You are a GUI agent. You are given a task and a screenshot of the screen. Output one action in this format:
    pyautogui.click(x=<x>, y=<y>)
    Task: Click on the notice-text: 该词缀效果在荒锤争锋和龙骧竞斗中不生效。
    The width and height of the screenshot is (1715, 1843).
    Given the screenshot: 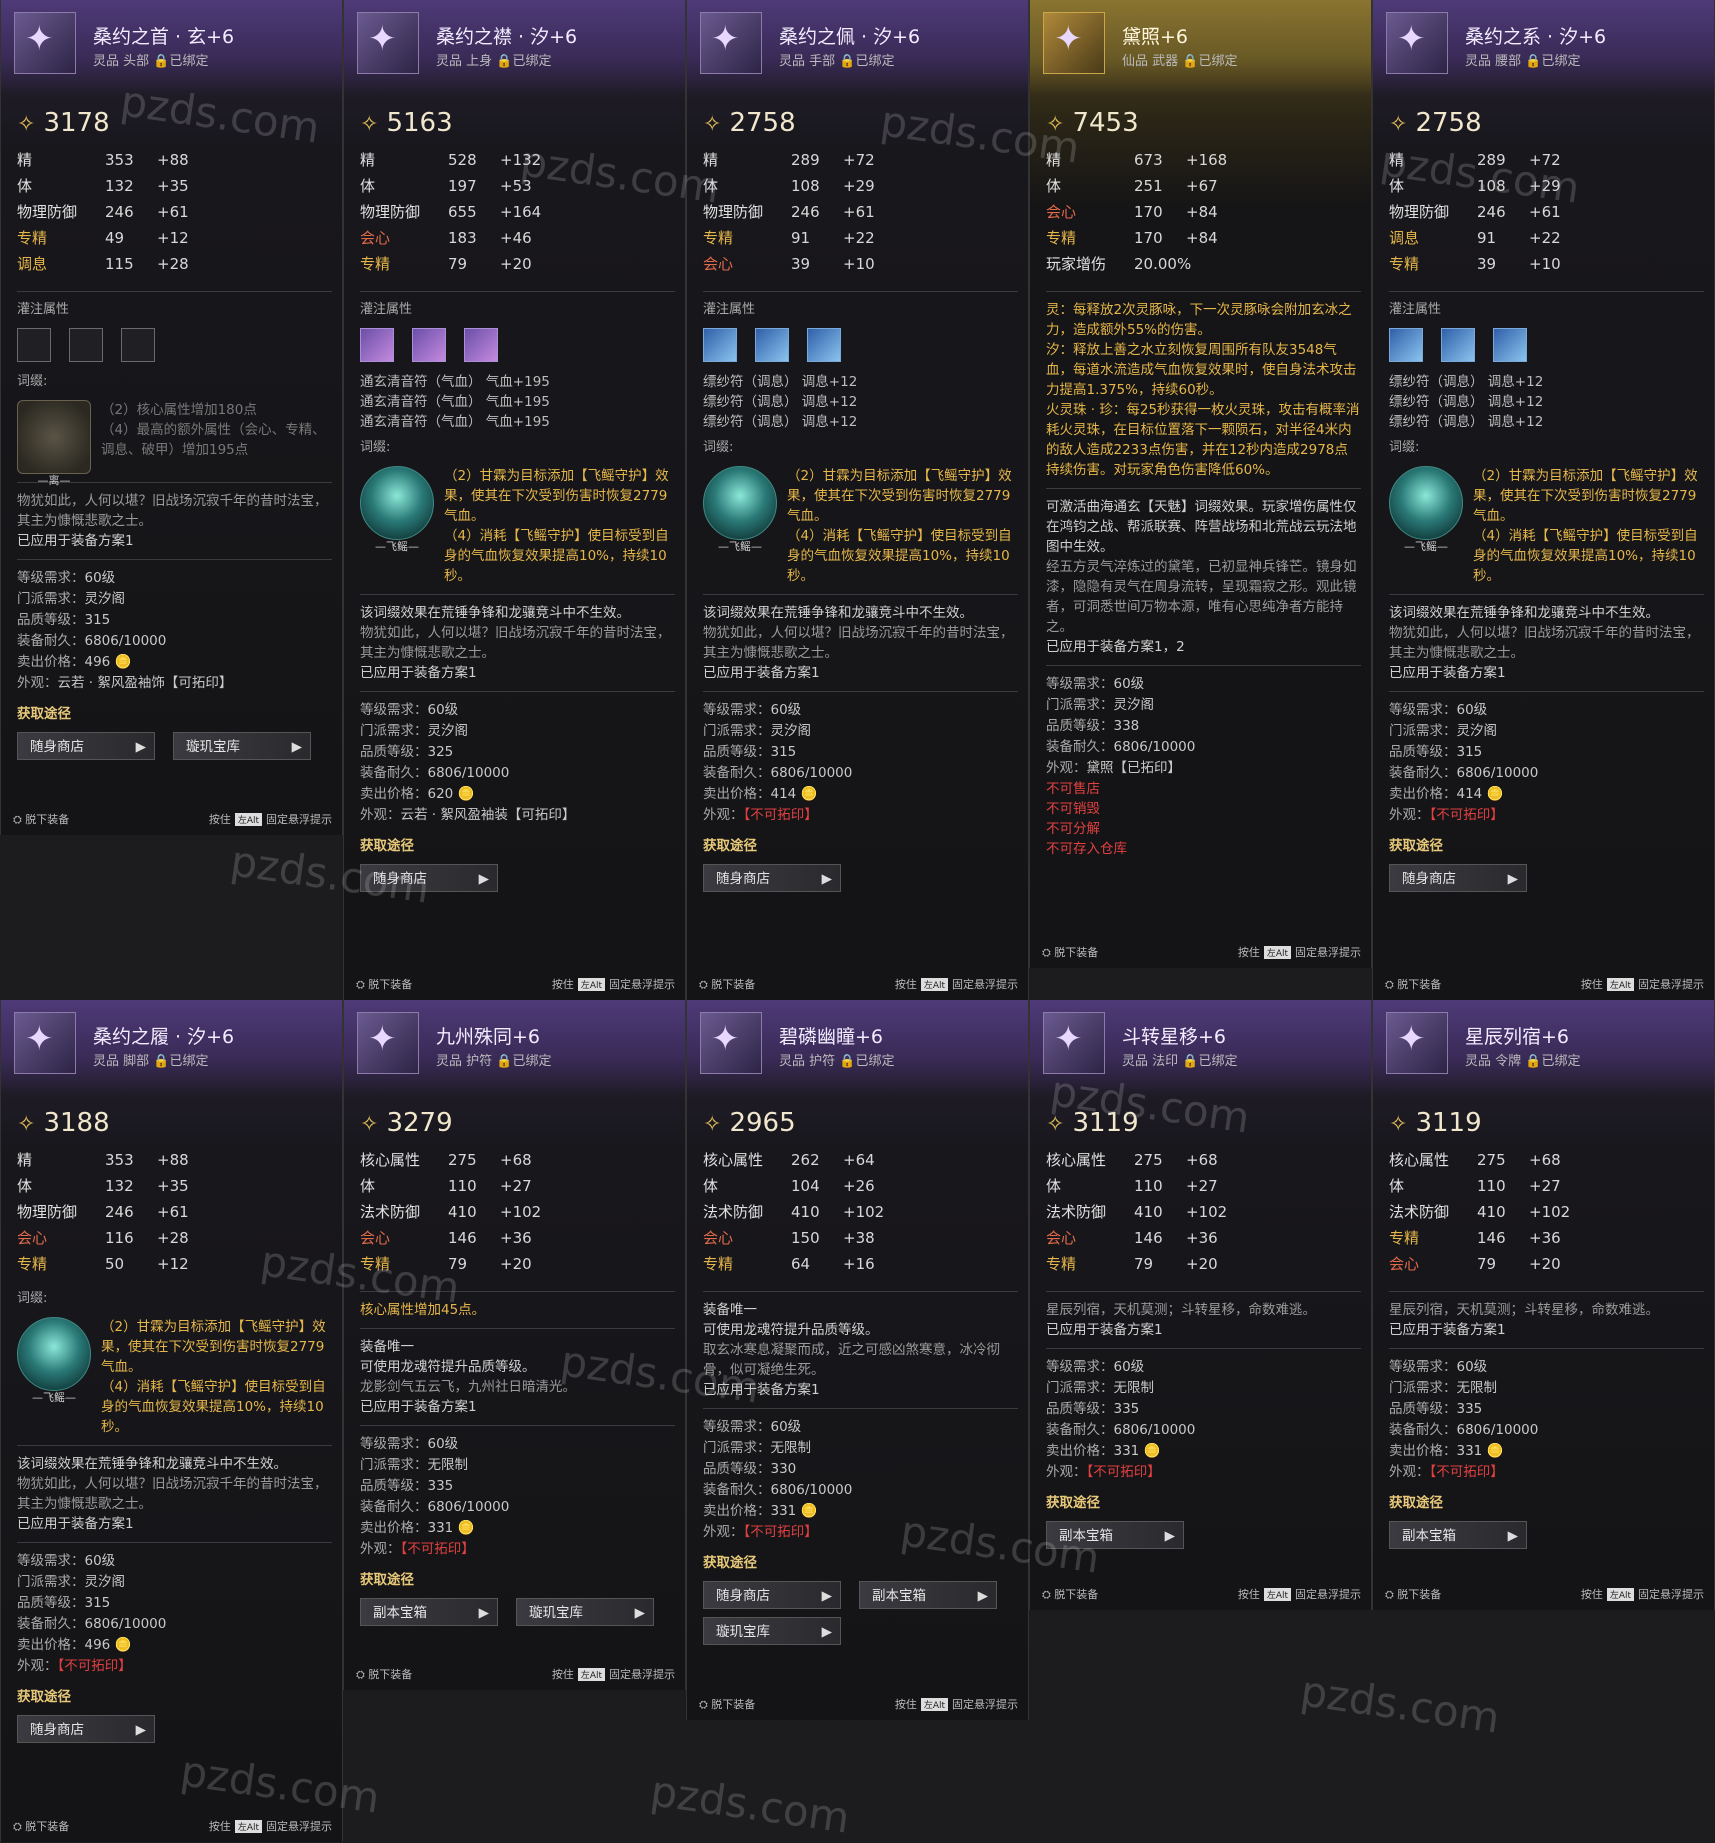 What is the action you would take?
    pyautogui.click(x=152, y=1464)
    